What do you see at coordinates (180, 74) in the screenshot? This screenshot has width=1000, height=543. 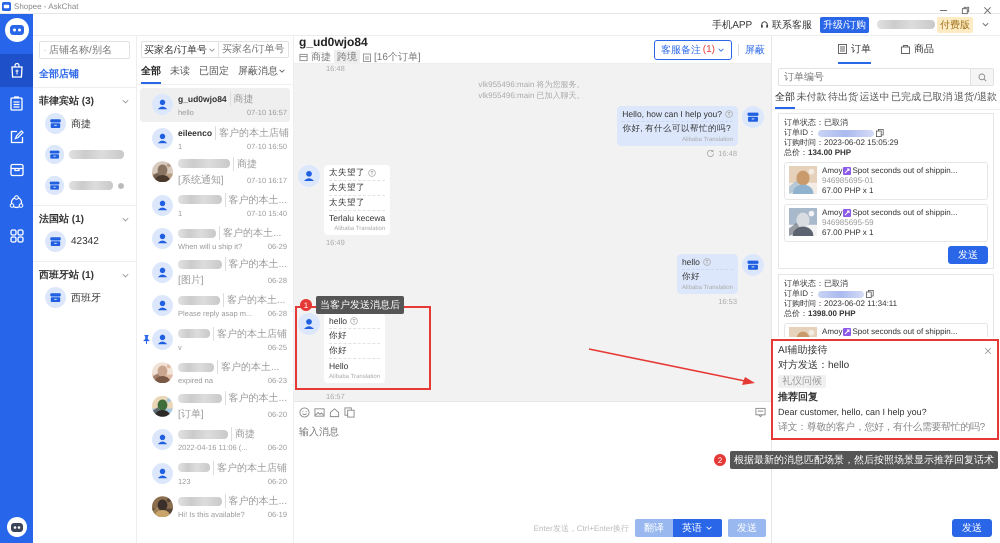 I see `filter-tab: 未读` at bounding box center [180, 74].